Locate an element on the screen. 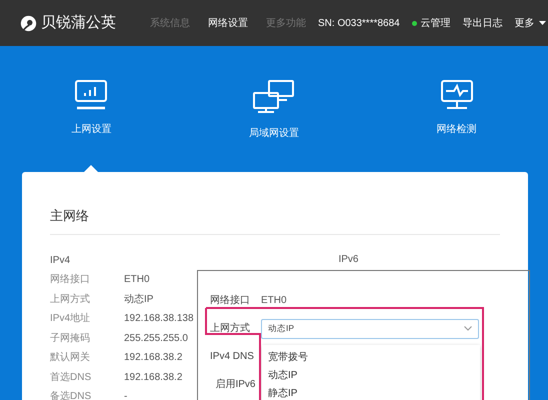 The height and width of the screenshot is (400, 548). export-log-link: 导出日志 is located at coordinates (482, 23).